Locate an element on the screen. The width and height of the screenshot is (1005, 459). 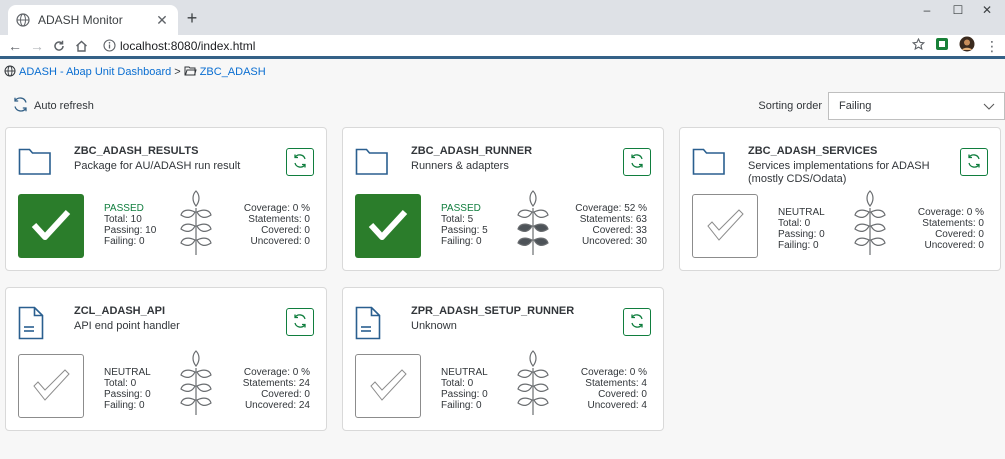
browser-tab: ADASH Monitor ✕ is located at coordinates (93, 20).